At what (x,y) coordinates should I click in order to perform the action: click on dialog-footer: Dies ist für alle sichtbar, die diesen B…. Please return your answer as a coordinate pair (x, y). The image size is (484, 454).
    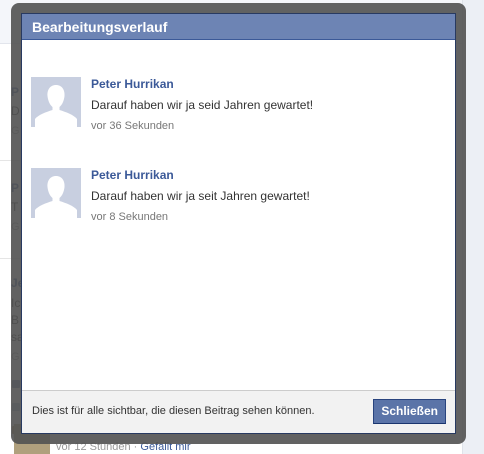
    Looking at the image, I should click on (238, 411).